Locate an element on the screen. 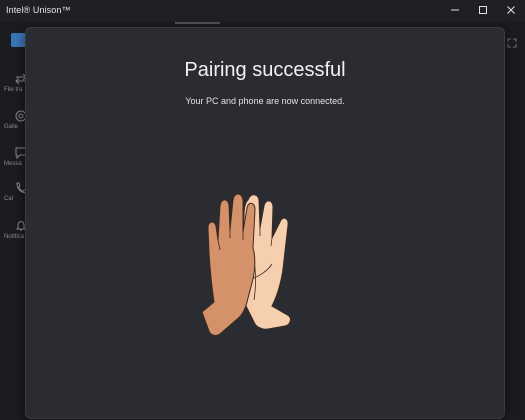  title-bar: Intel® Unison™ is located at coordinates (262, 11).